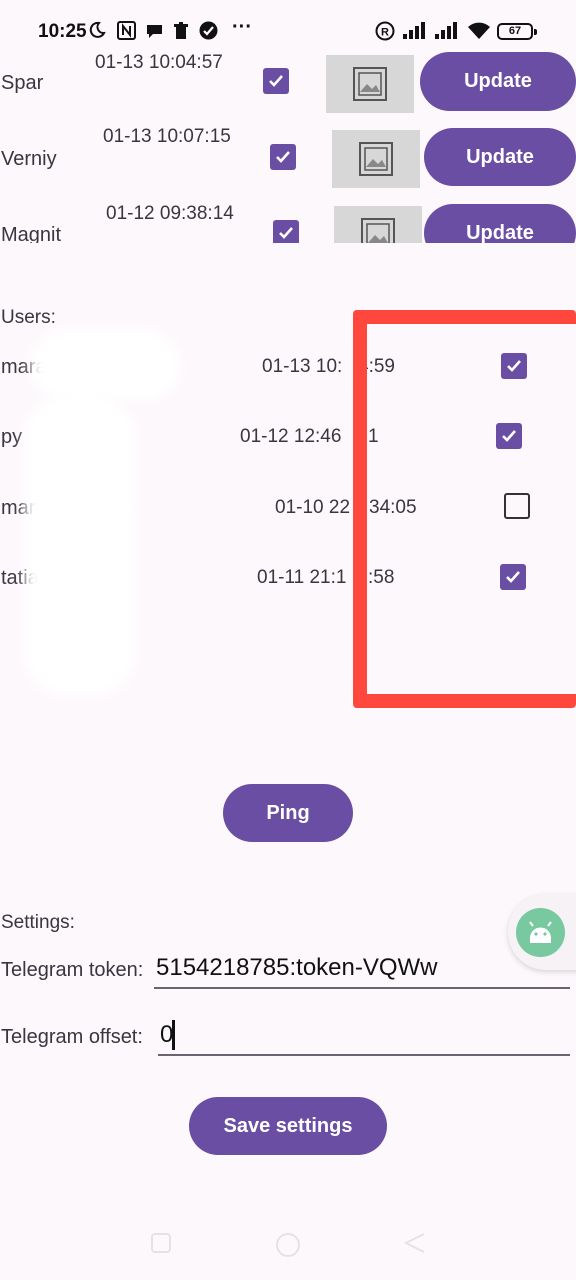 The width and height of the screenshot is (576, 1280). What do you see at coordinates (479, 34) in the screenshot?
I see `wifi-icon` at bounding box center [479, 34].